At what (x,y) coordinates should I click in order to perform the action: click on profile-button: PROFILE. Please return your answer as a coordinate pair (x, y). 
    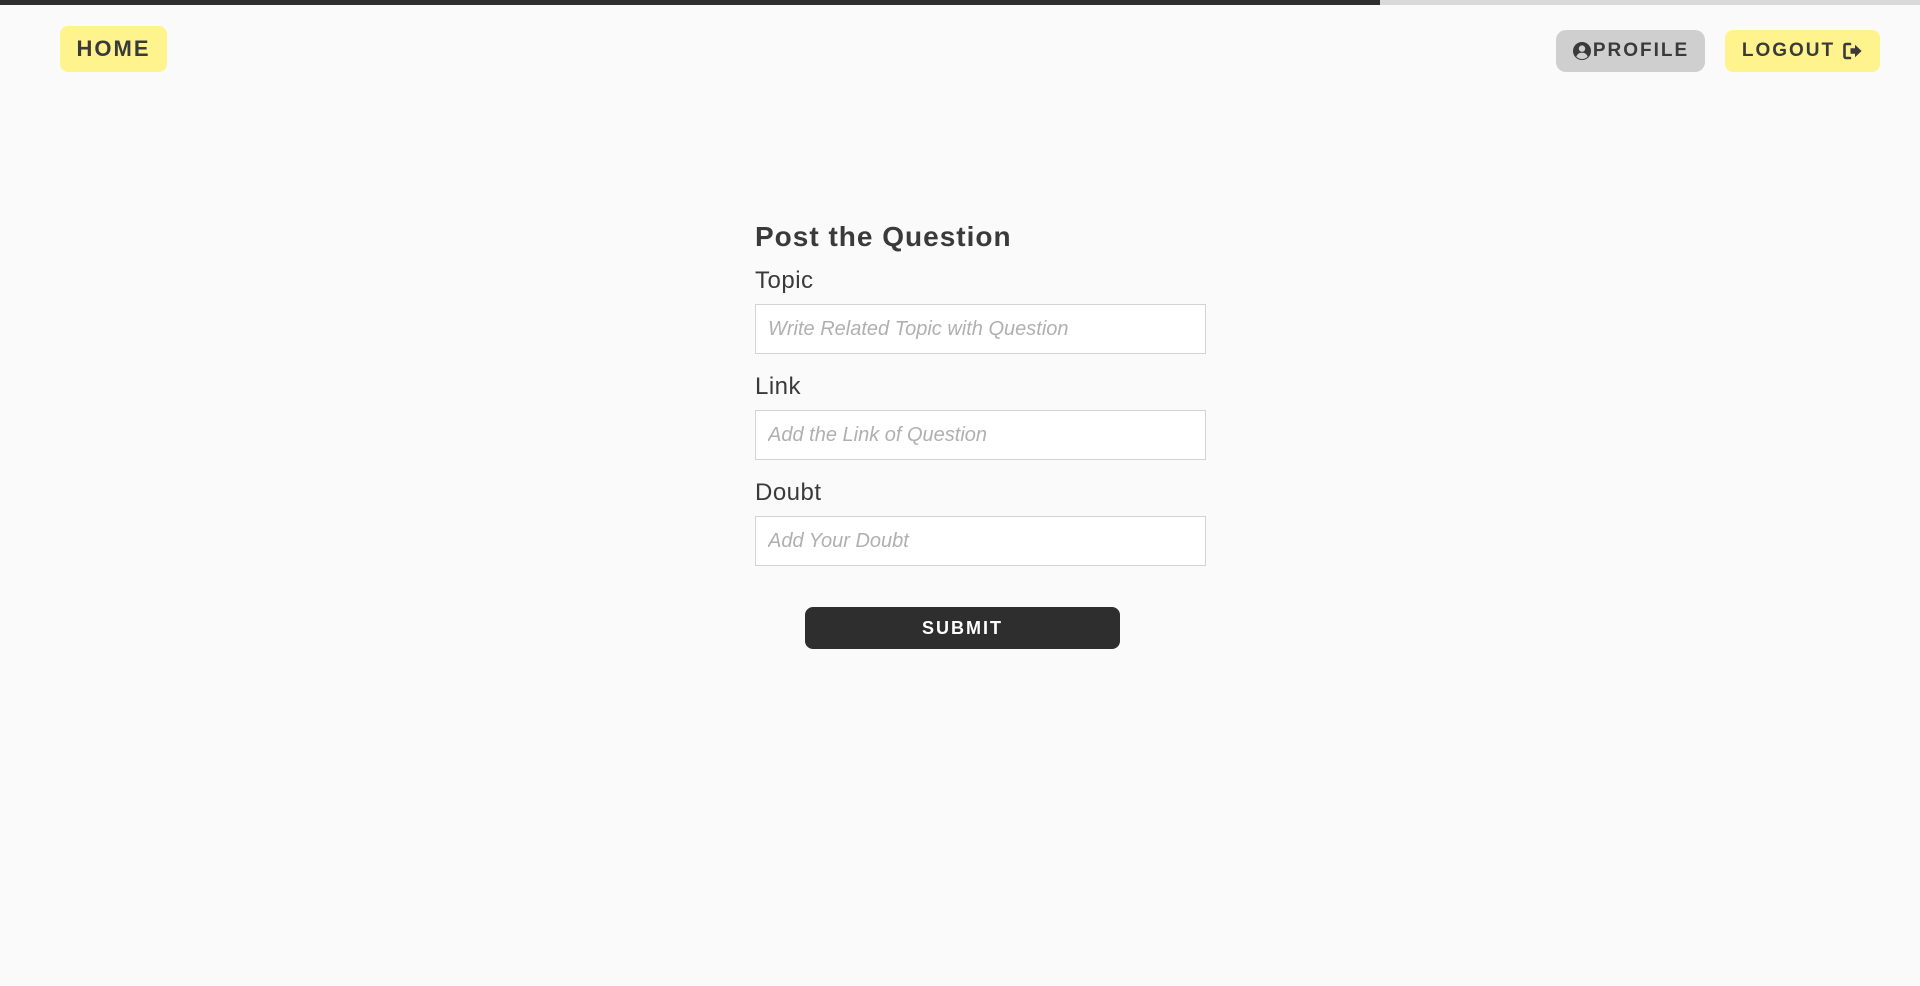
    Looking at the image, I should click on (1630, 51).